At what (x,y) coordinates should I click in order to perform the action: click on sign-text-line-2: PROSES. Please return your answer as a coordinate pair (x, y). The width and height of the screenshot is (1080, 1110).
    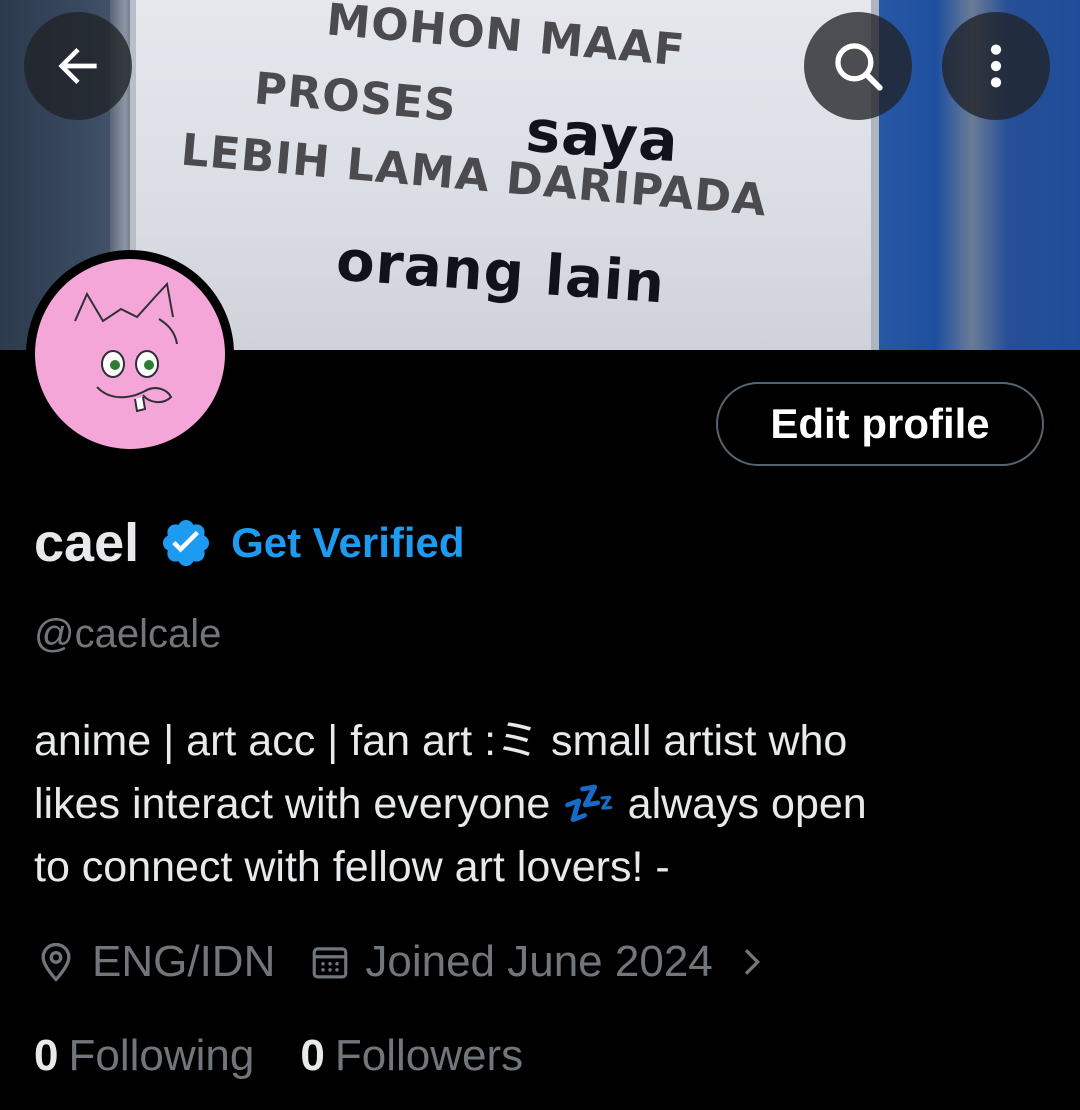
    Looking at the image, I should click on (355, 97).